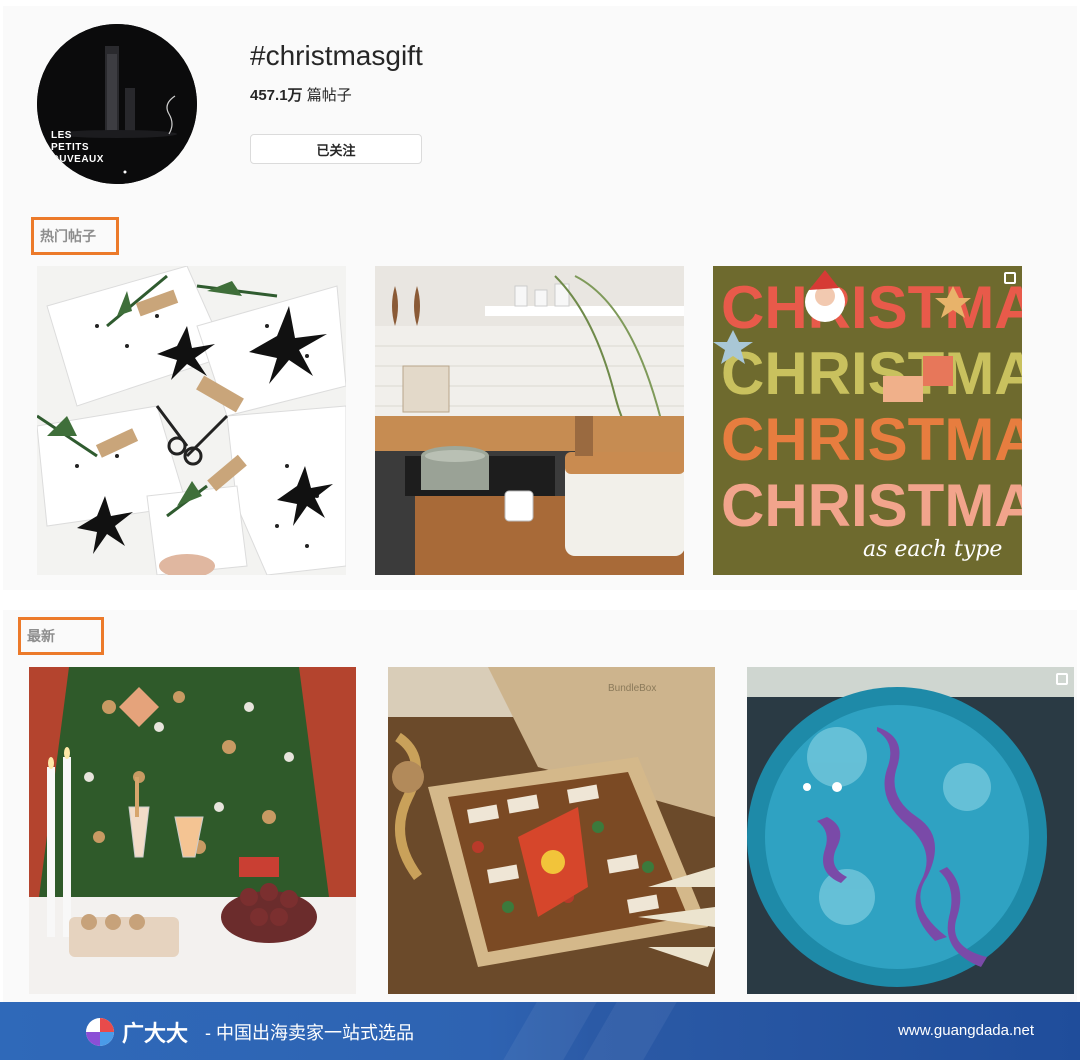 Image resolution: width=1080 pixels, height=1060 pixels. Describe the element at coordinates (77, 147) in the screenshot. I see `avatar-brand-text: LES PETITS OUVEAUX` at that location.